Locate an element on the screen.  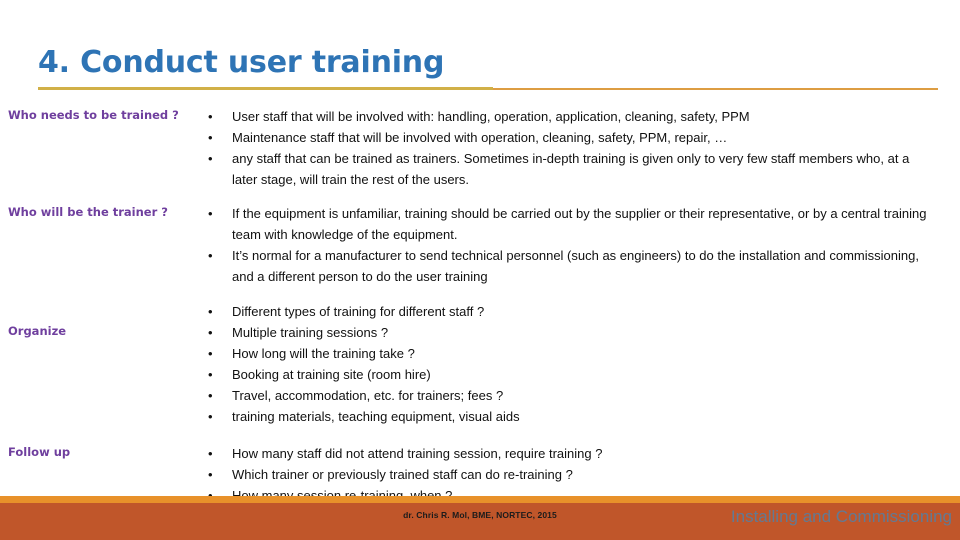
list-item-text: How long will the training take ? is located at coordinates (323, 353).